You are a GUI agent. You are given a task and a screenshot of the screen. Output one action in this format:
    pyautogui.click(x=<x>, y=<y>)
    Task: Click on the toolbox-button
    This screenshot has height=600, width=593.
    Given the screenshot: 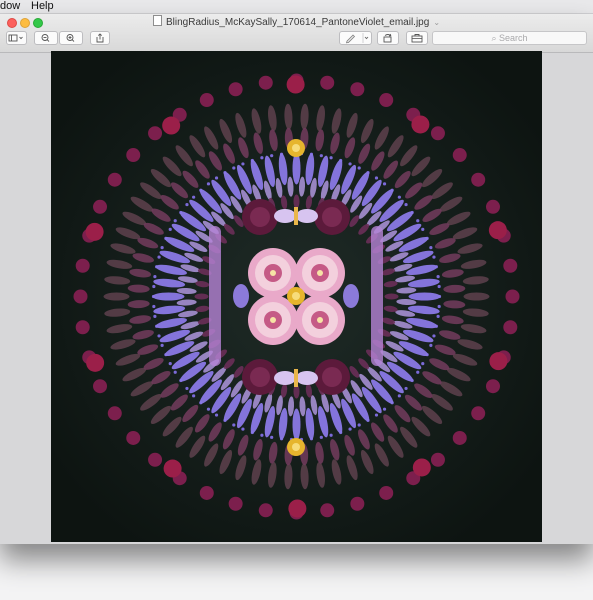 What is the action you would take?
    pyautogui.click(x=417, y=38)
    